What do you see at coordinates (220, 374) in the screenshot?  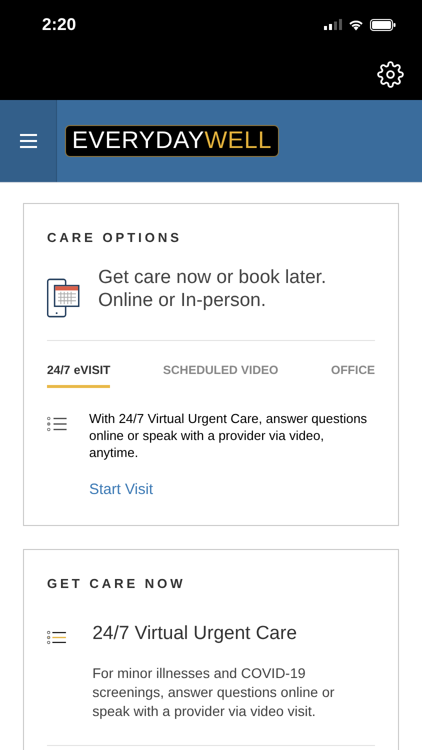 I see `tab: SCHEDULED VIDEO` at bounding box center [220, 374].